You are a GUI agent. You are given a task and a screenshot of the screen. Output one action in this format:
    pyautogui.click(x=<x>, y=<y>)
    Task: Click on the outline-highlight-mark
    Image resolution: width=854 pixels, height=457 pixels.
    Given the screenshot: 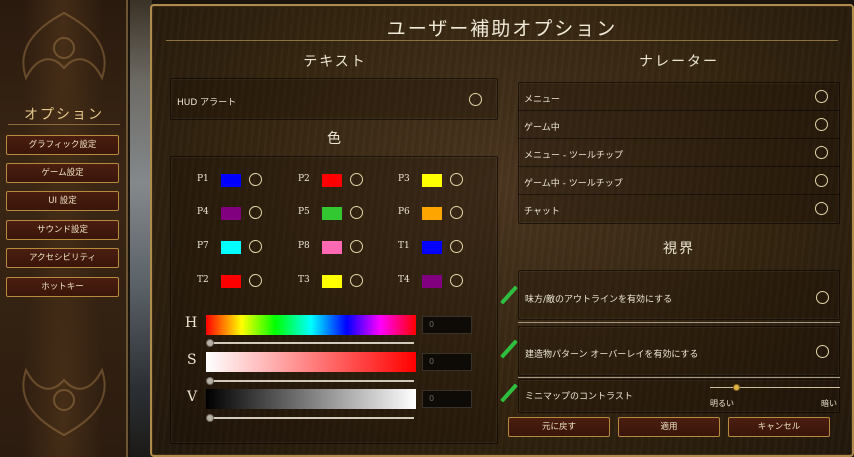 What is the action you would take?
    pyautogui.click(x=509, y=295)
    